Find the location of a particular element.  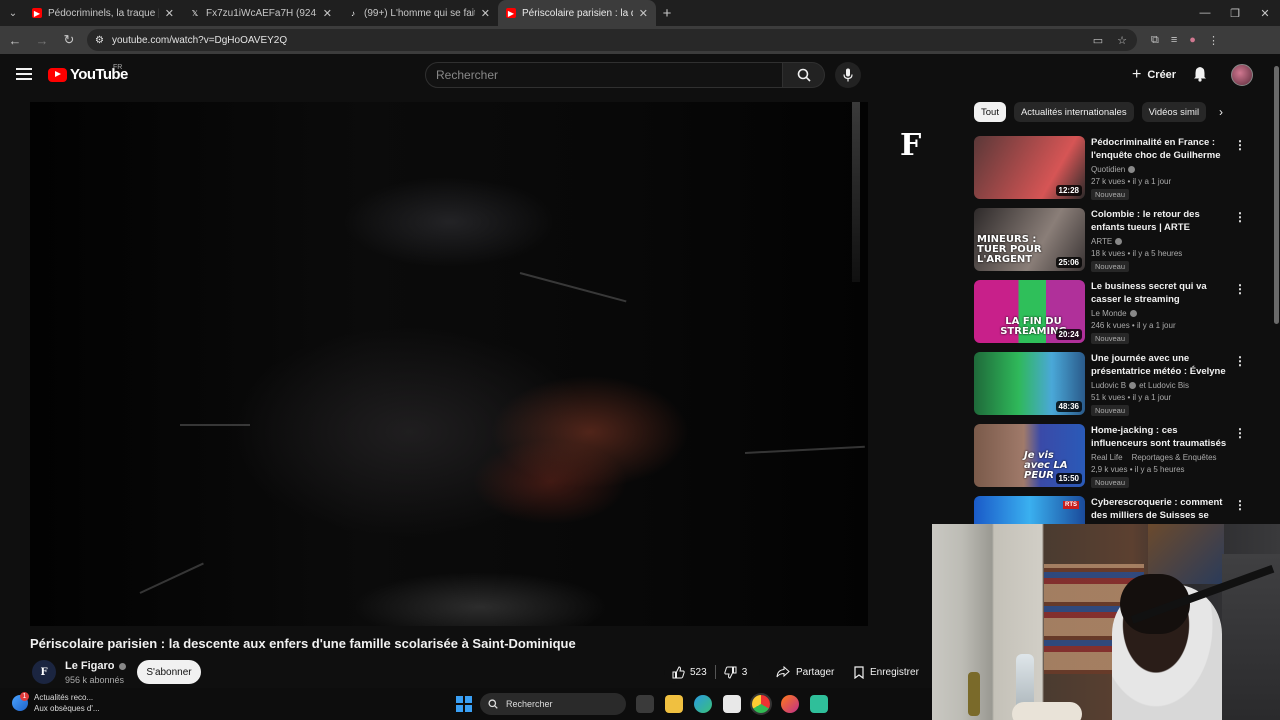

channel-name: ARTE is located at coordinates (1161, 241).